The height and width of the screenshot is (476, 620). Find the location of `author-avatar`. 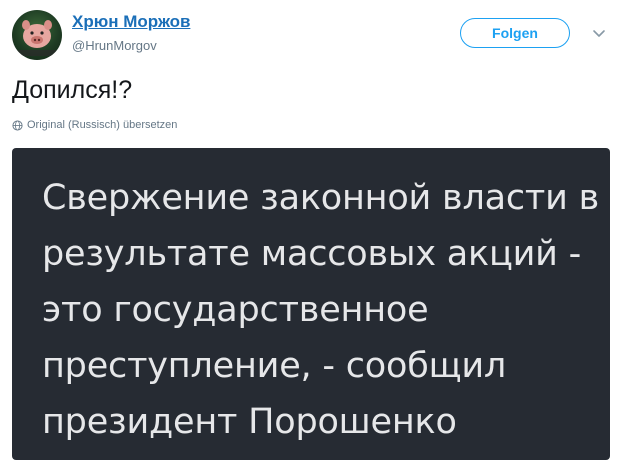

author-avatar is located at coordinates (37, 35).